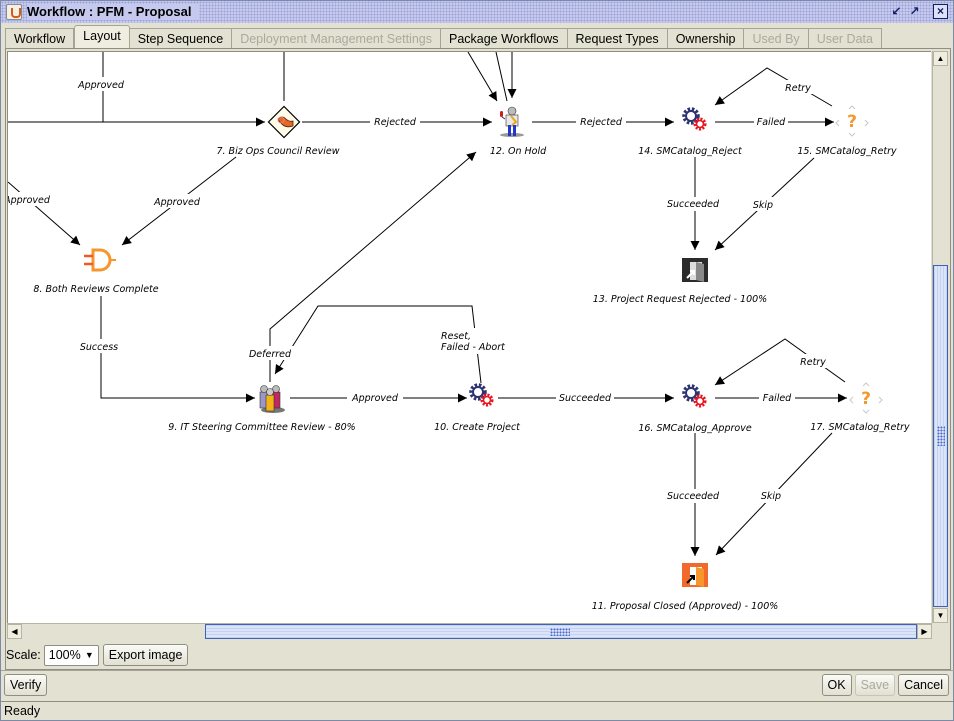 The width and height of the screenshot is (954, 721). I want to click on tab-ownership: Ownership, so click(706, 38).